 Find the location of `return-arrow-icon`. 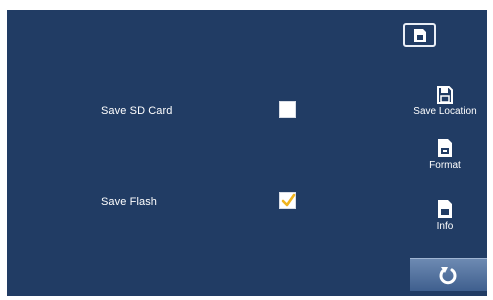

return-arrow-icon is located at coordinates (448, 276).